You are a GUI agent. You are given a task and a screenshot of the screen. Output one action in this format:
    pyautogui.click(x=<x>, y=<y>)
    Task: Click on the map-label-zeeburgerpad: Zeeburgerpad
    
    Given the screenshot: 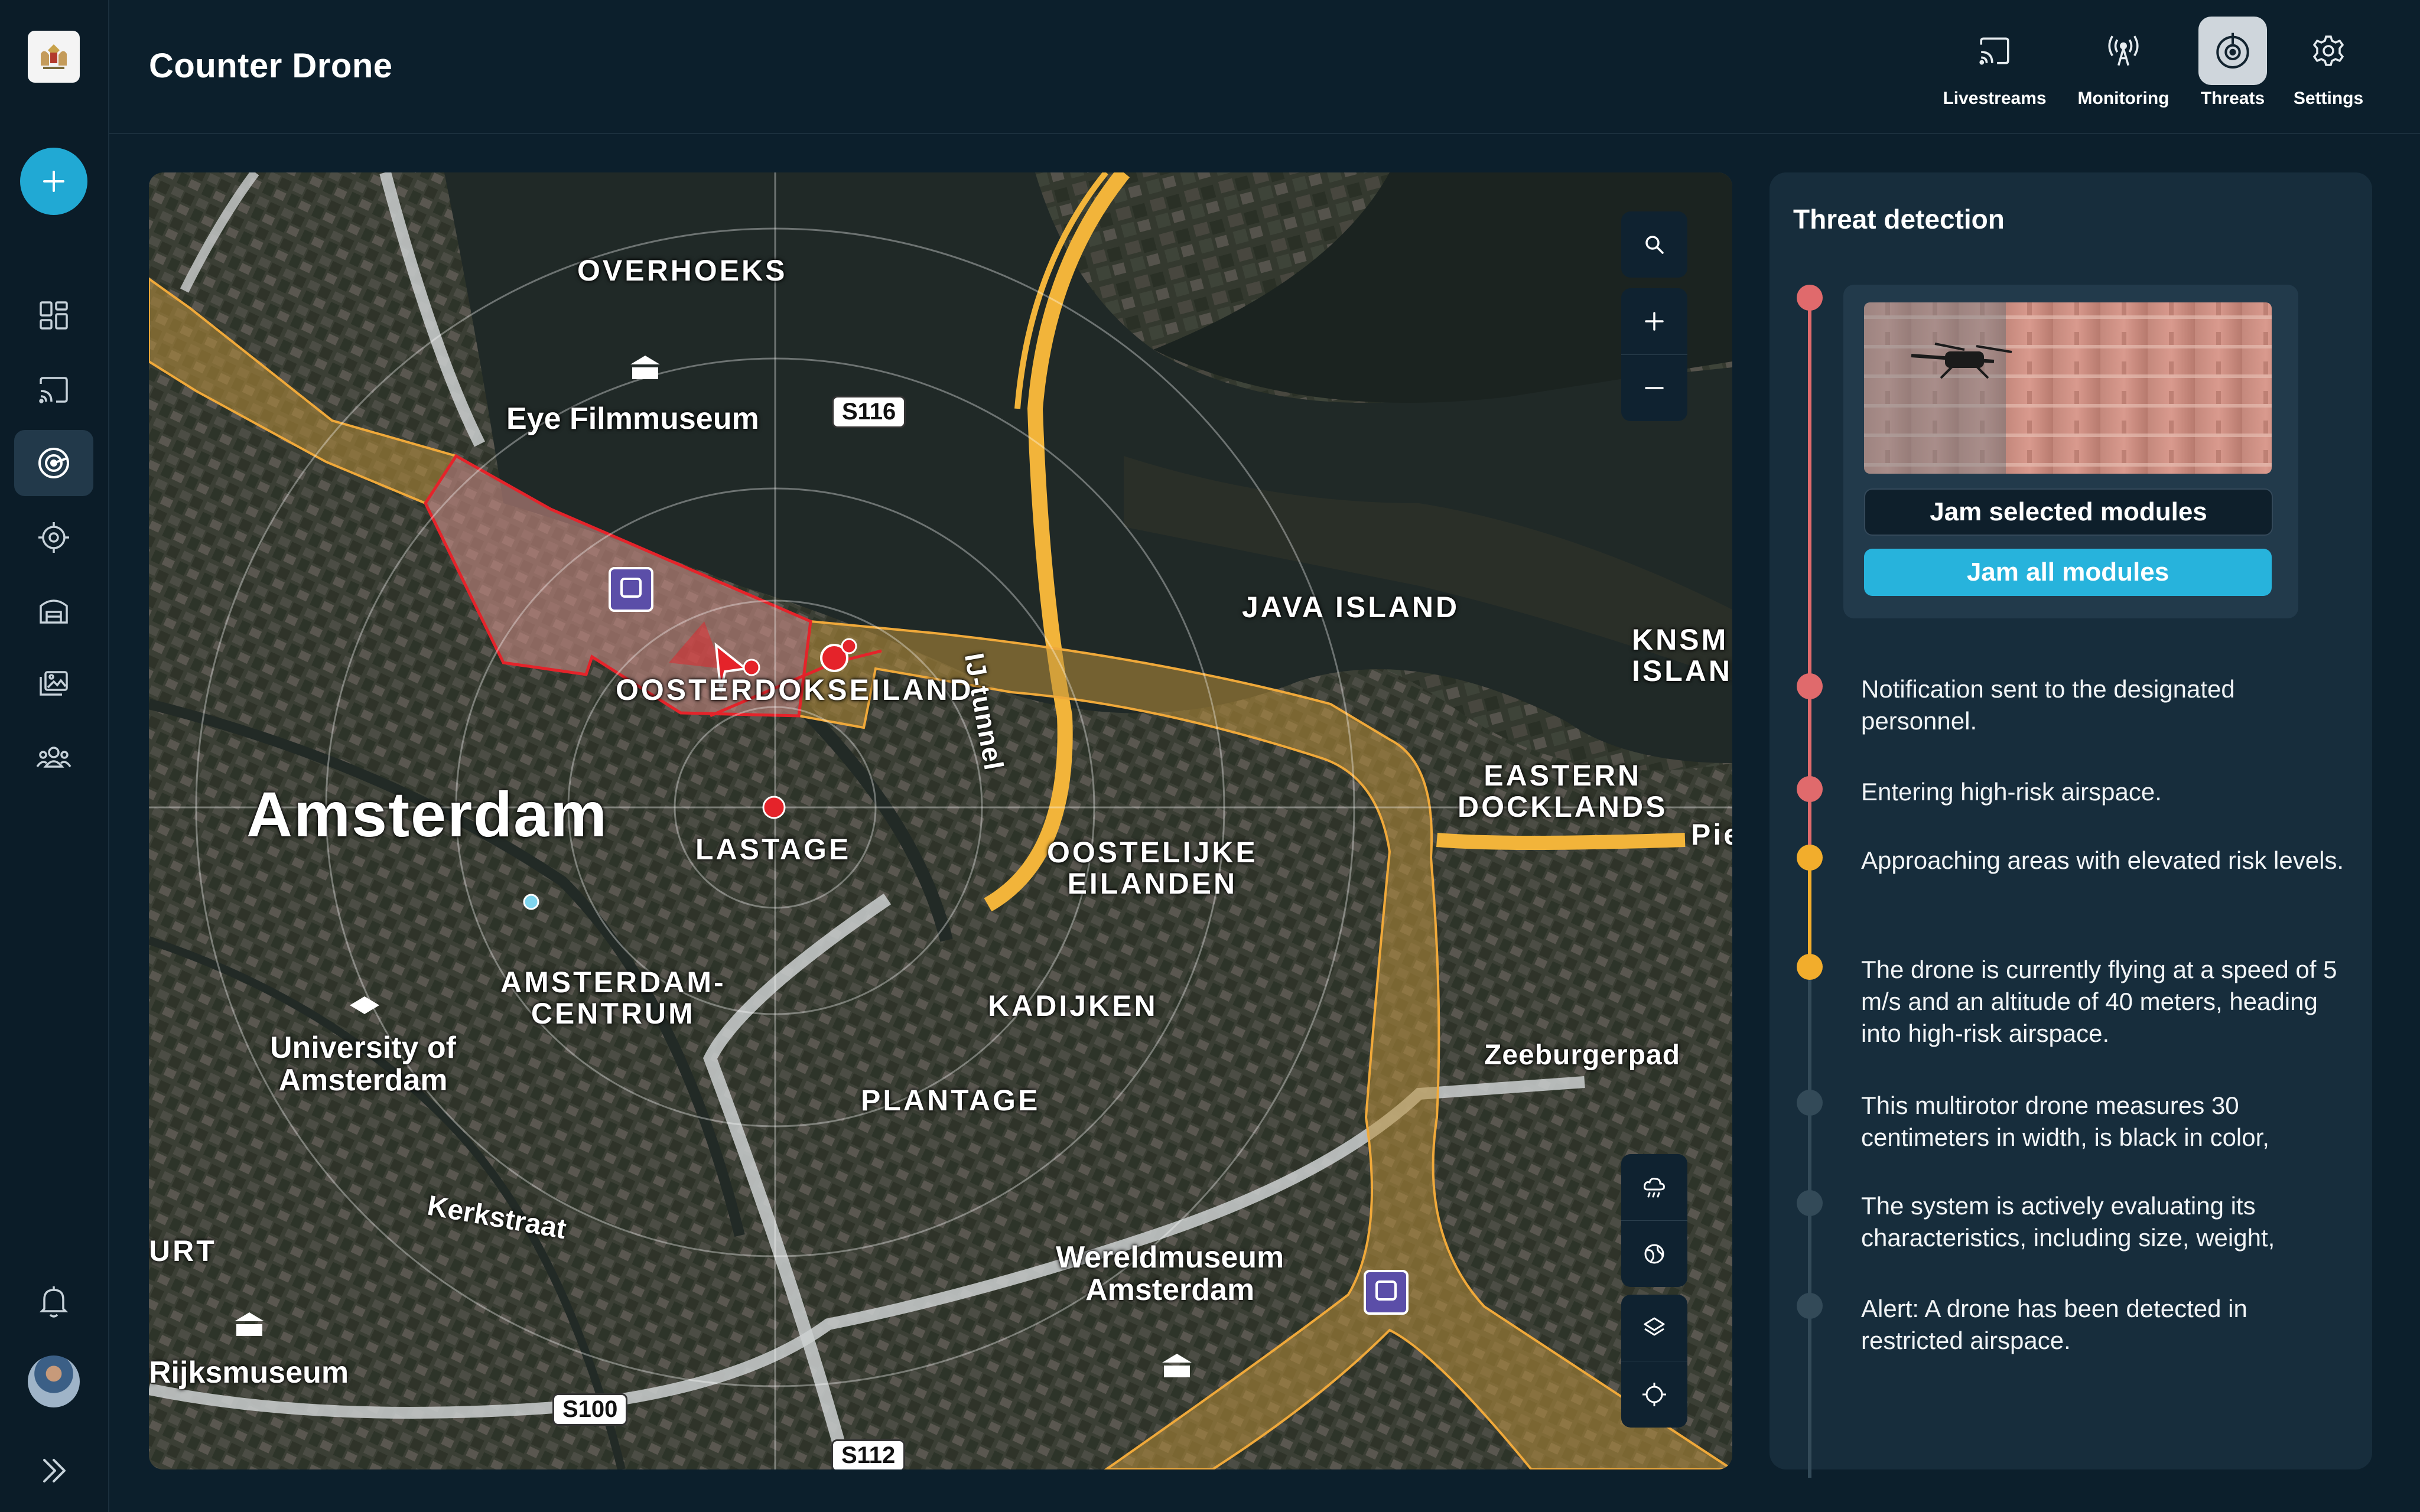 What is the action you would take?
    pyautogui.click(x=1582, y=1055)
    